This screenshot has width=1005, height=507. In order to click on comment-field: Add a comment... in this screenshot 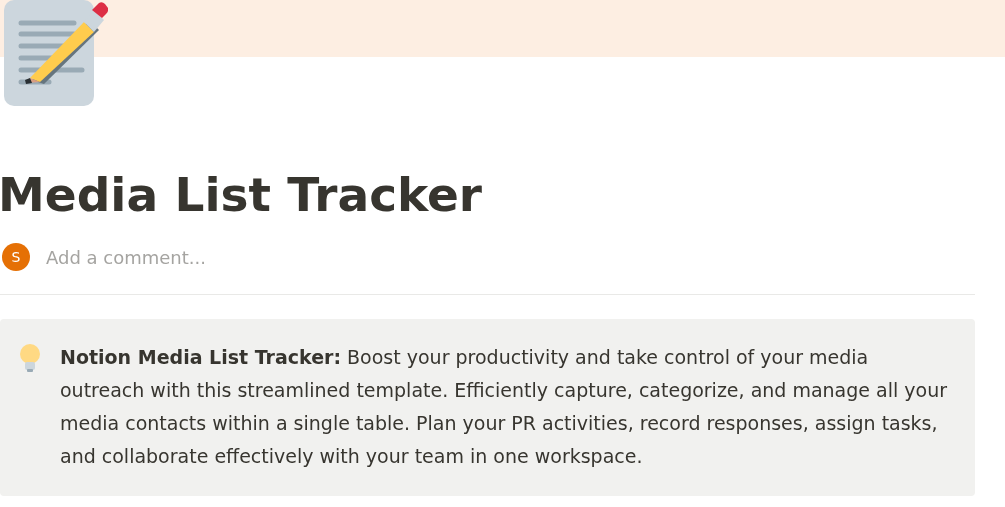, I will do `click(246, 257)`.